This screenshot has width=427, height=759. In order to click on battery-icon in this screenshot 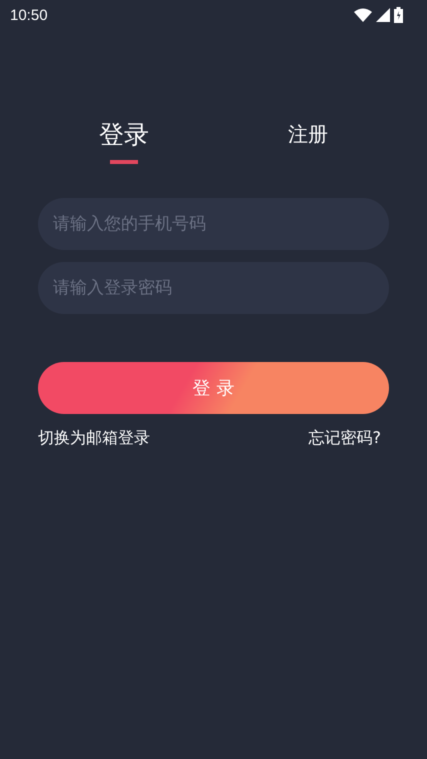, I will do `click(398, 15)`.